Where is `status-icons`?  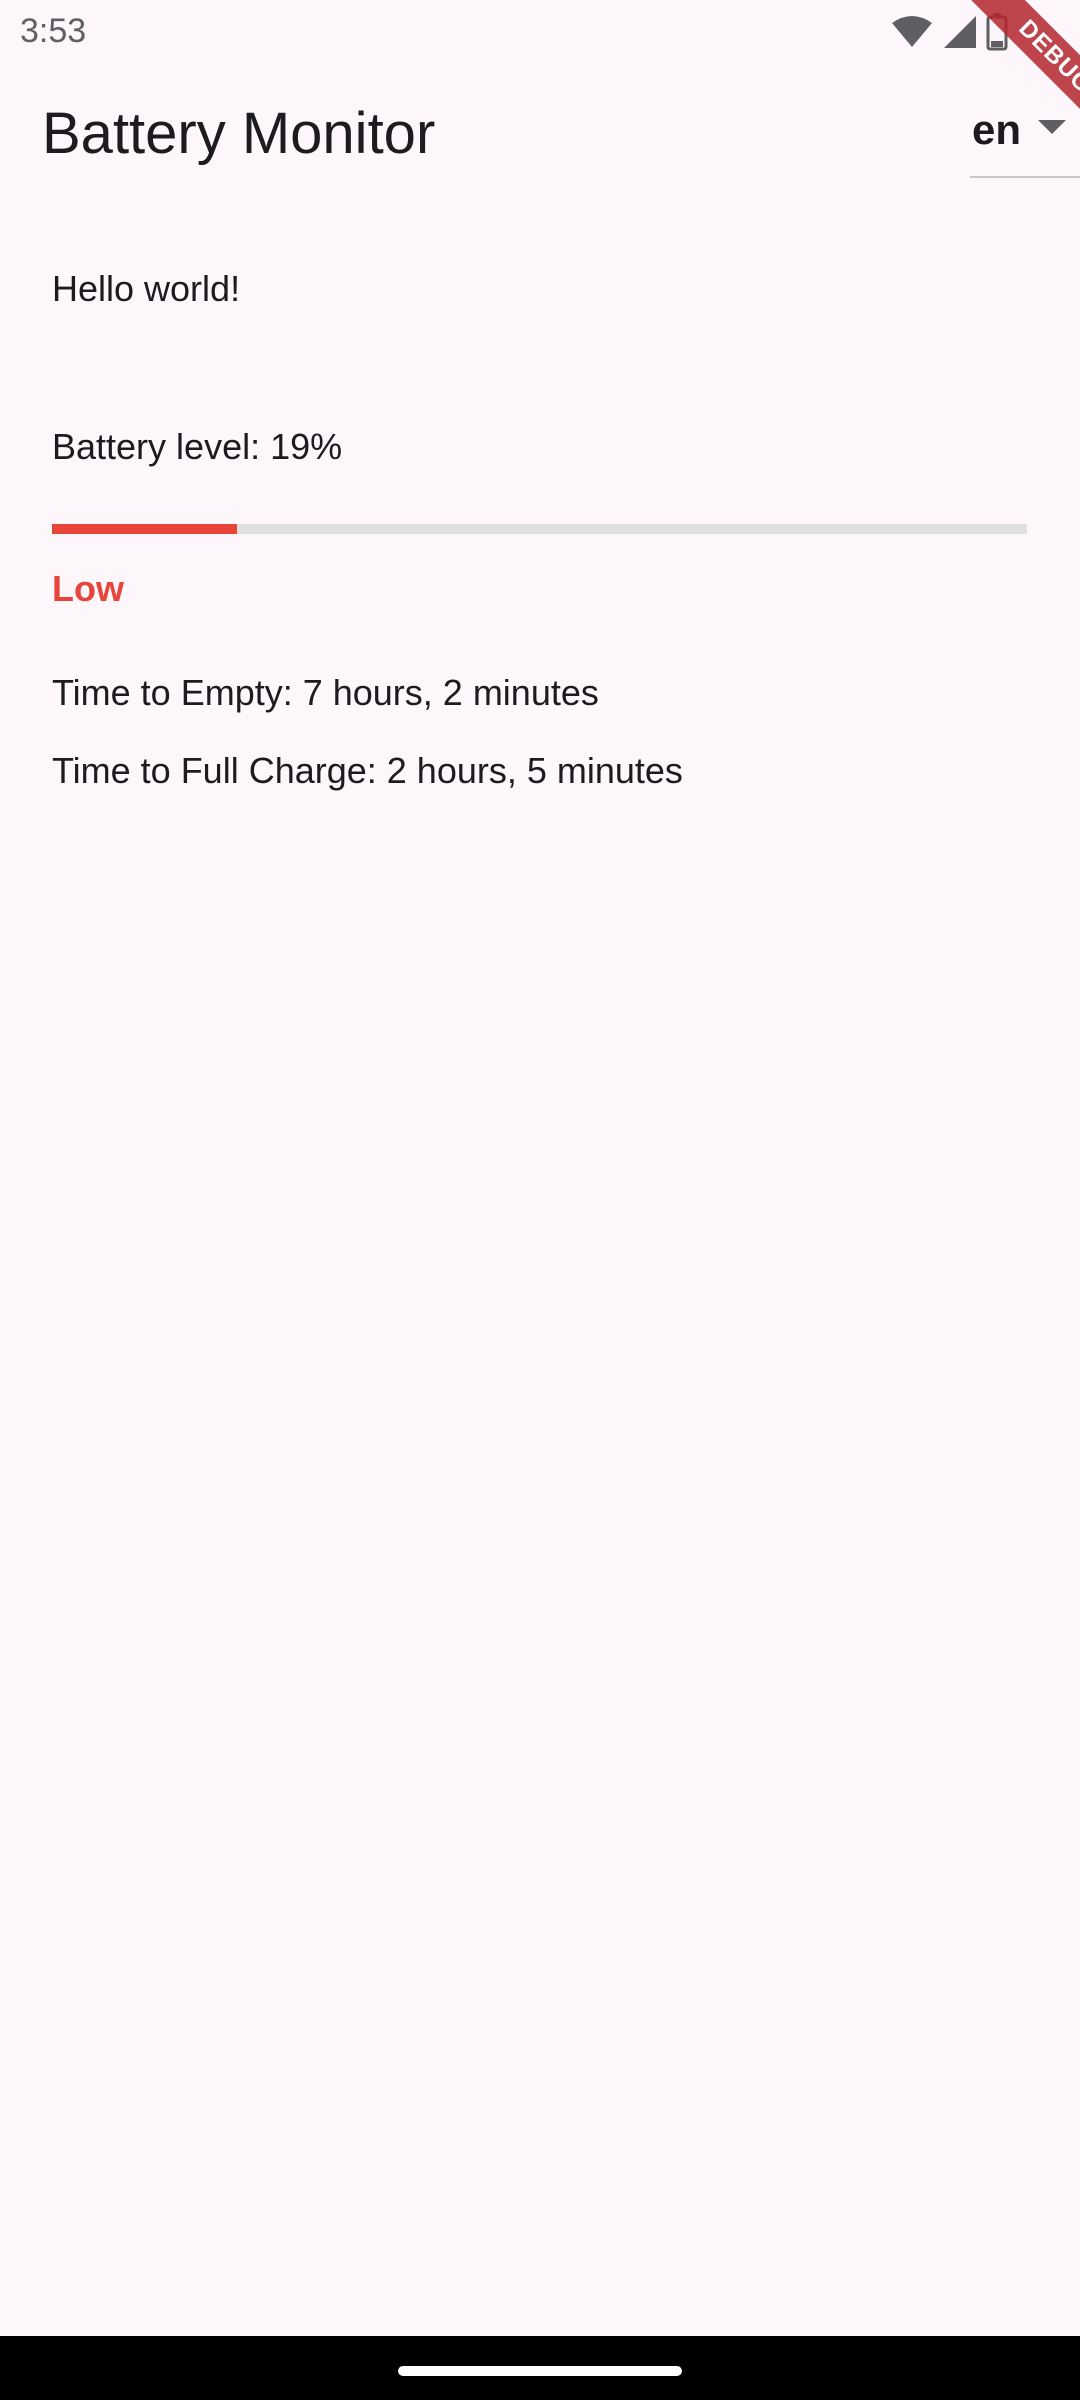 status-icons is located at coordinates (949, 32).